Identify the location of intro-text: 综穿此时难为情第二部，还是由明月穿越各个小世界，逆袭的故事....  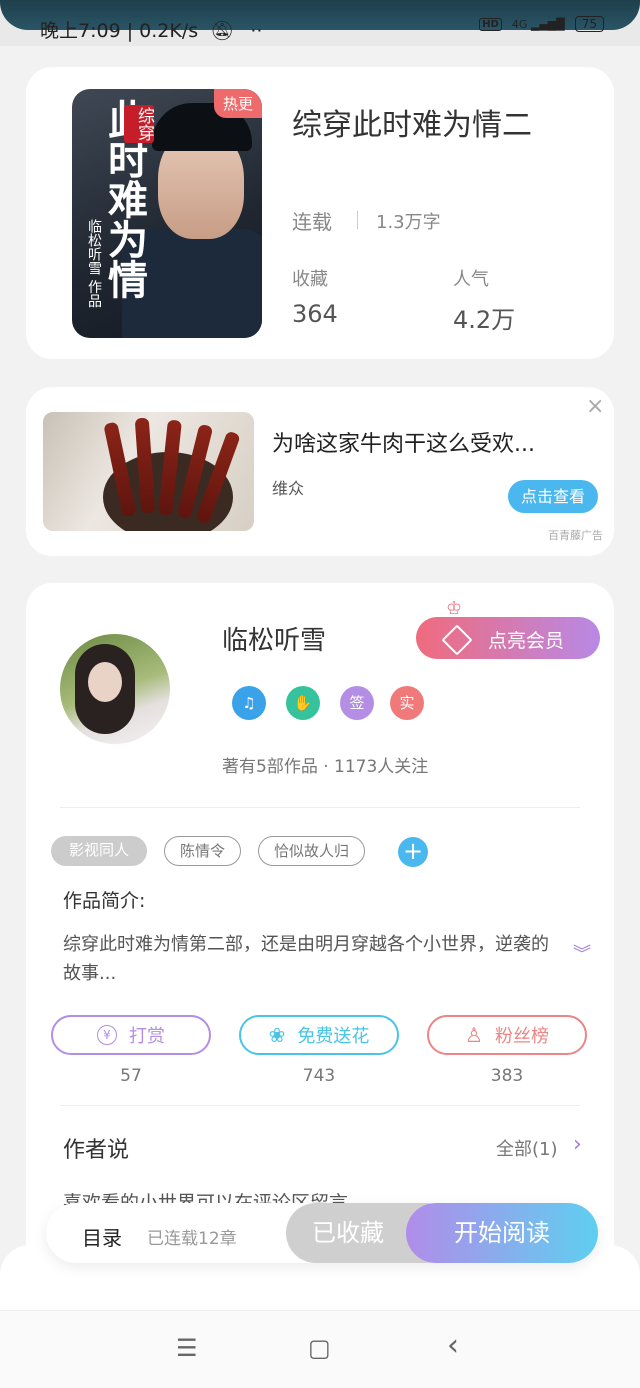
(306, 959).